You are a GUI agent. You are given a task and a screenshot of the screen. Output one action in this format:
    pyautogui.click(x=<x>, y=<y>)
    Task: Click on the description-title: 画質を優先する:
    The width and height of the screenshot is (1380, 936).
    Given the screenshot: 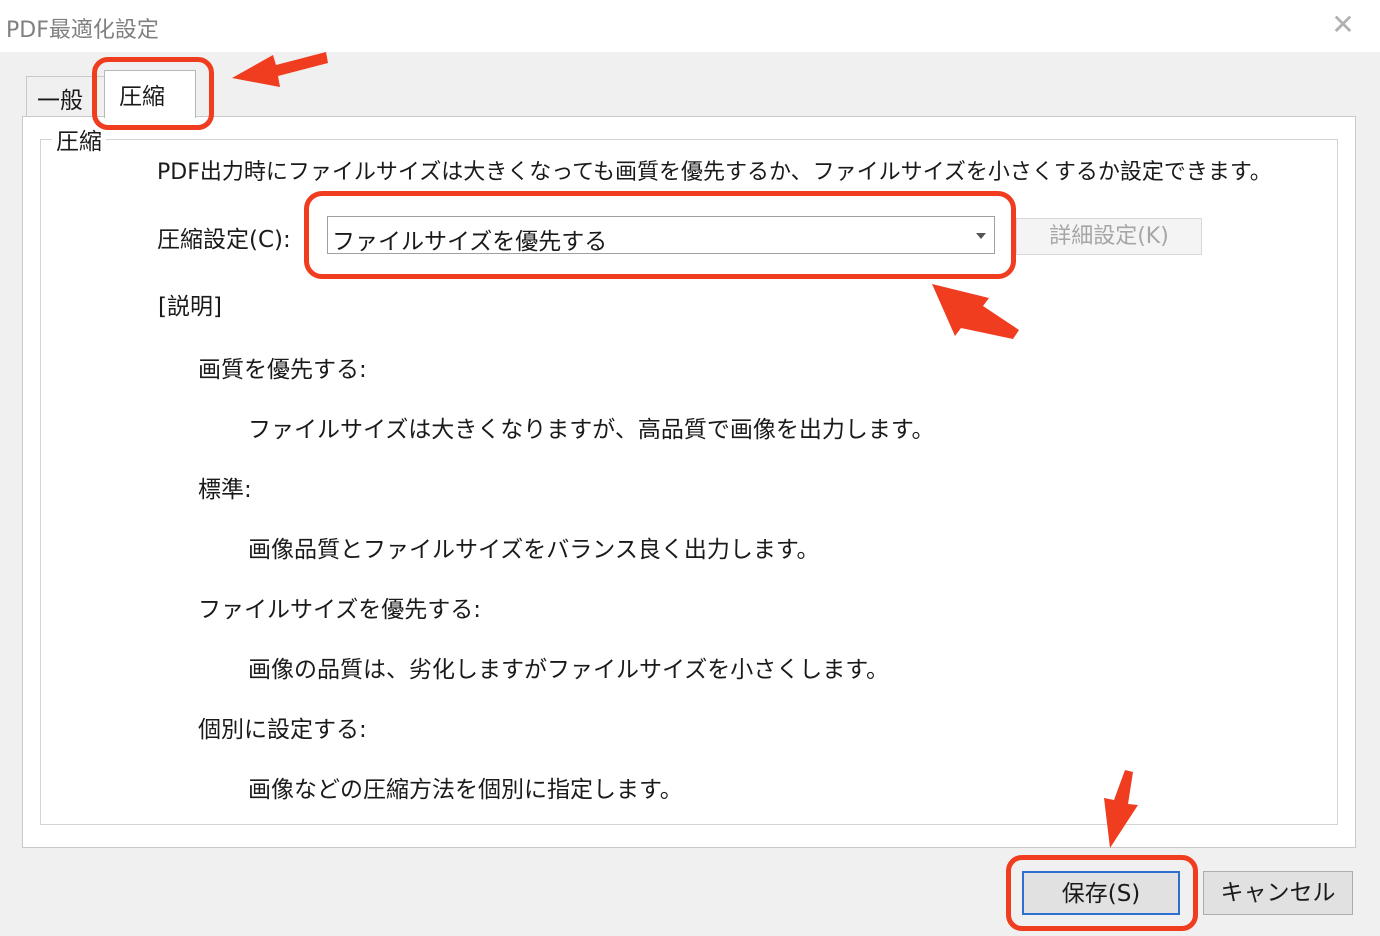 What is the action you would take?
    pyautogui.click(x=282, y=370)
    